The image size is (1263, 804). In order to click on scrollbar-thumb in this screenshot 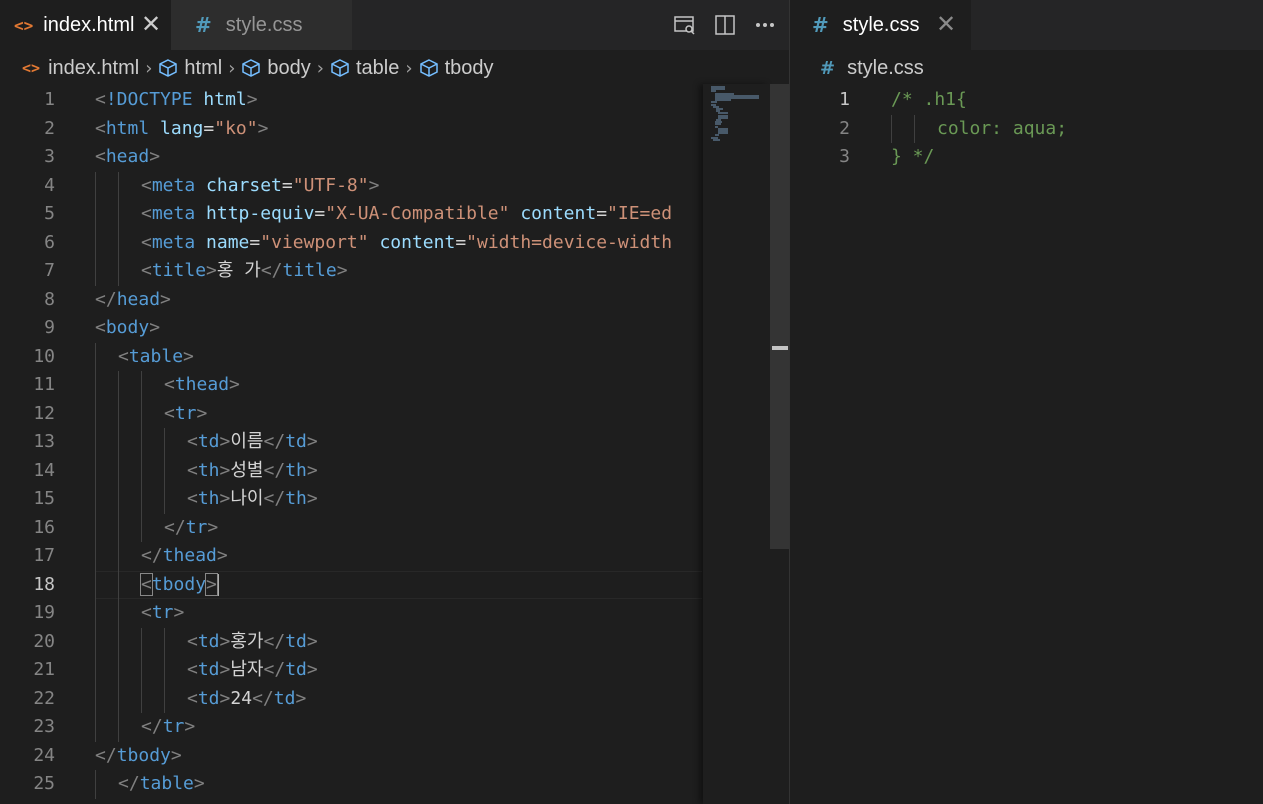, I will do `click(779, 316)`.